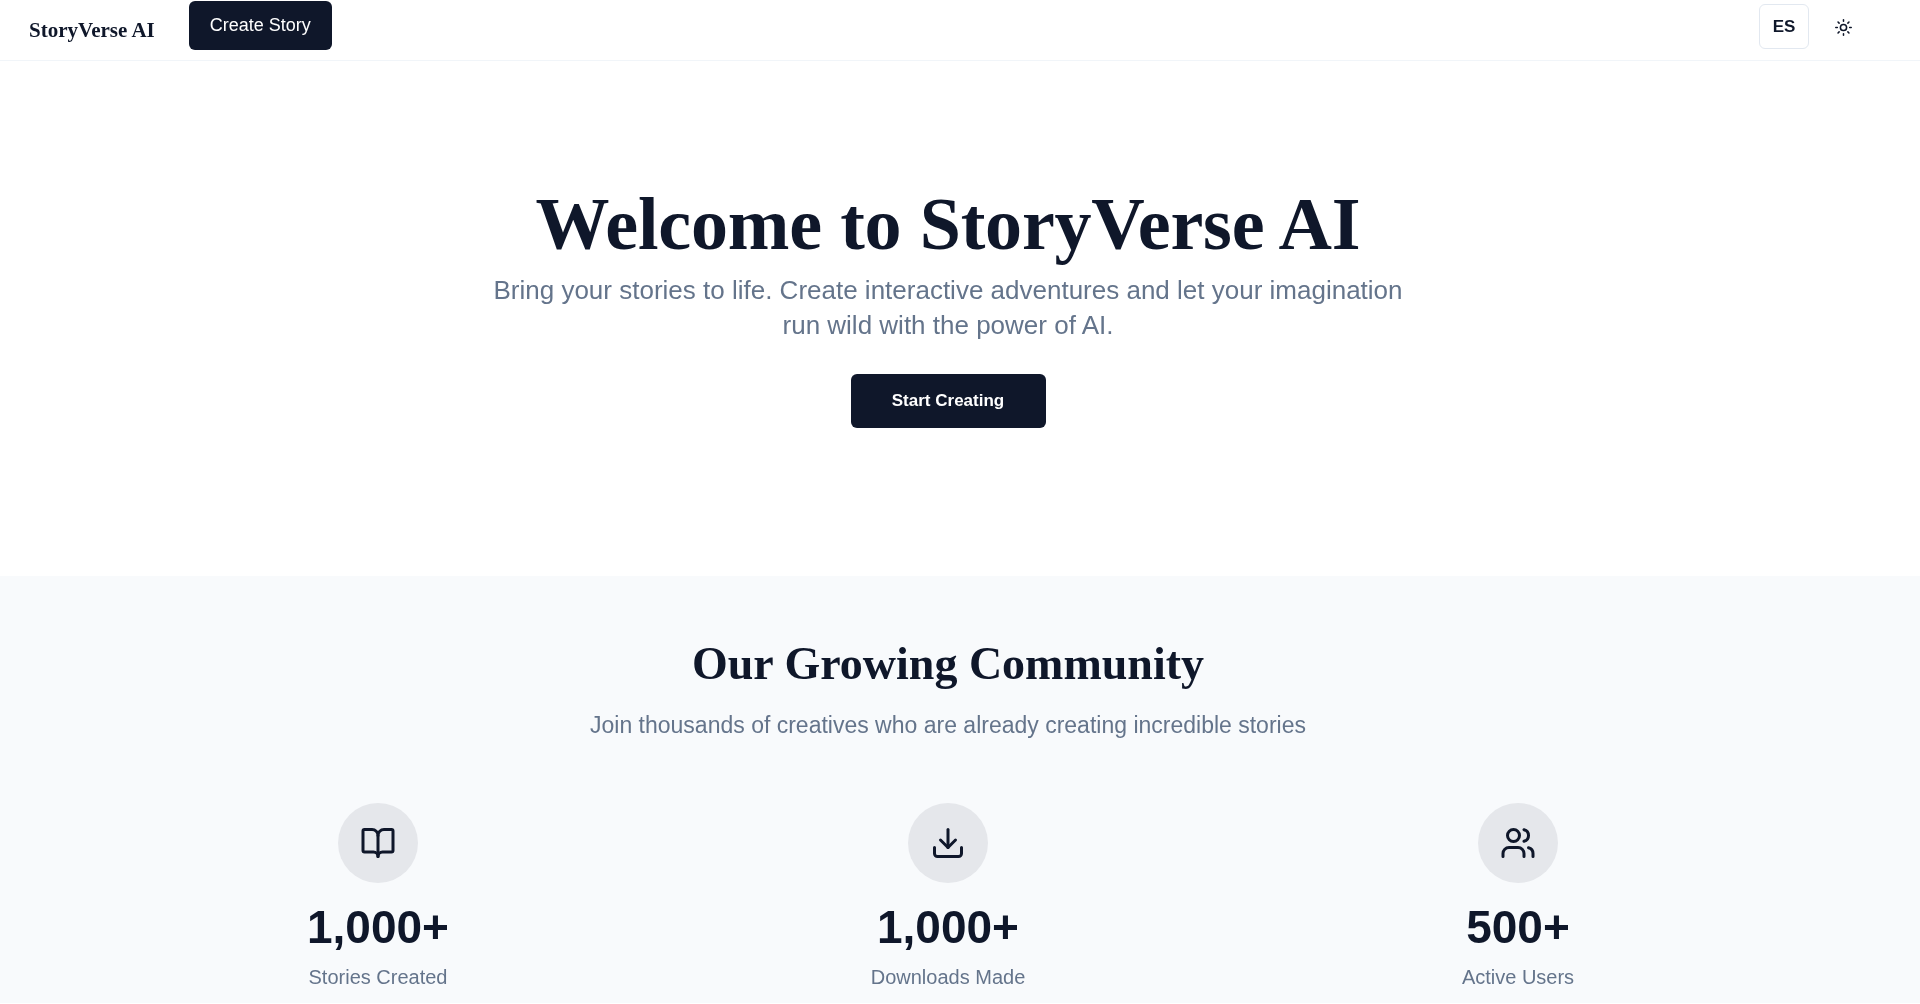 The width and height of the screenshot is (1920, 1004). I want to click on create-story-button: Create Story, so click(260, 25).